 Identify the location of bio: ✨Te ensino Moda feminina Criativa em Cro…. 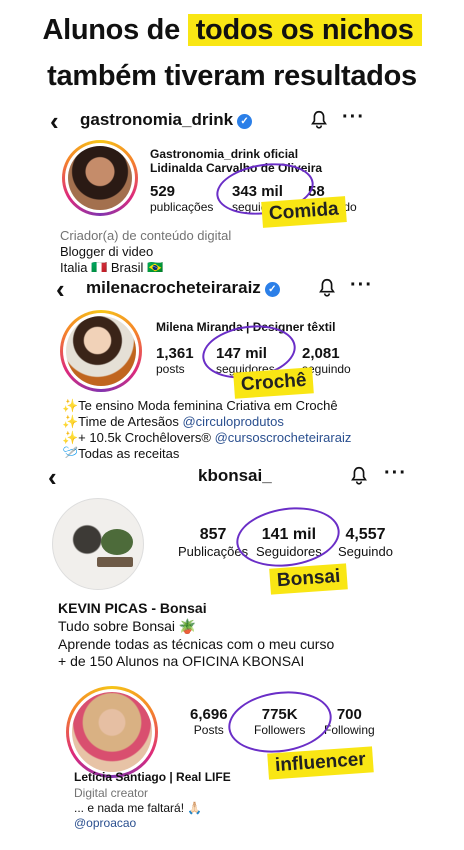
(206, 430).